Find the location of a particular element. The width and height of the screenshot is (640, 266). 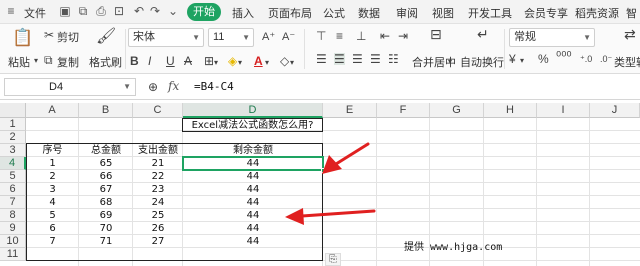

row-header-10: 10 is located at coordinates (13, 241).